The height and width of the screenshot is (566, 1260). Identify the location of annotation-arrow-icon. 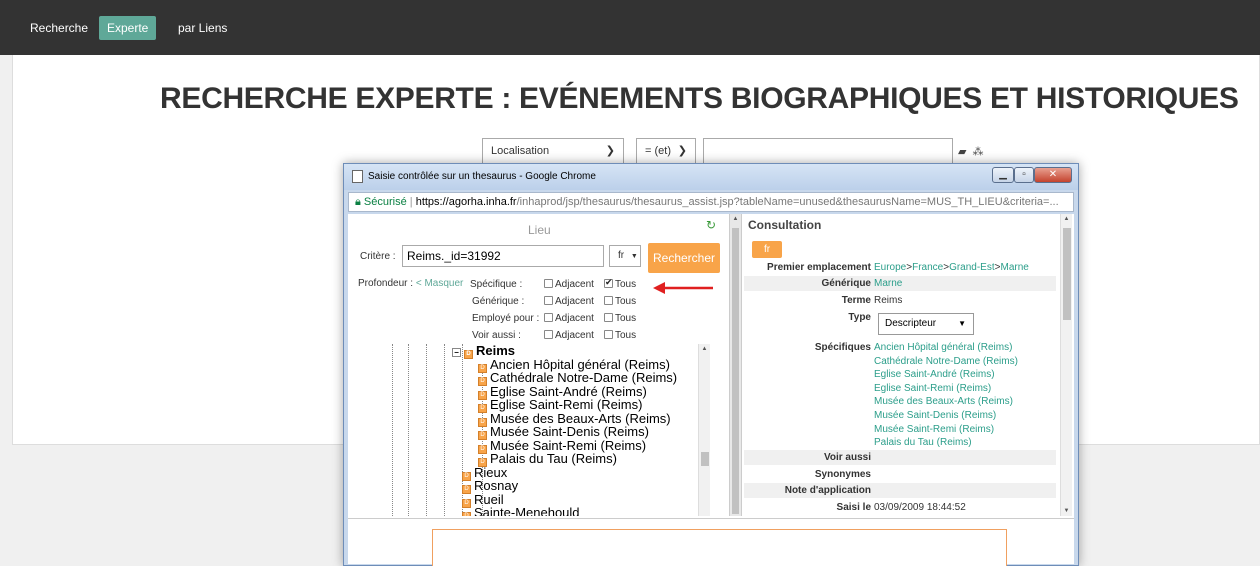
(683, 288).